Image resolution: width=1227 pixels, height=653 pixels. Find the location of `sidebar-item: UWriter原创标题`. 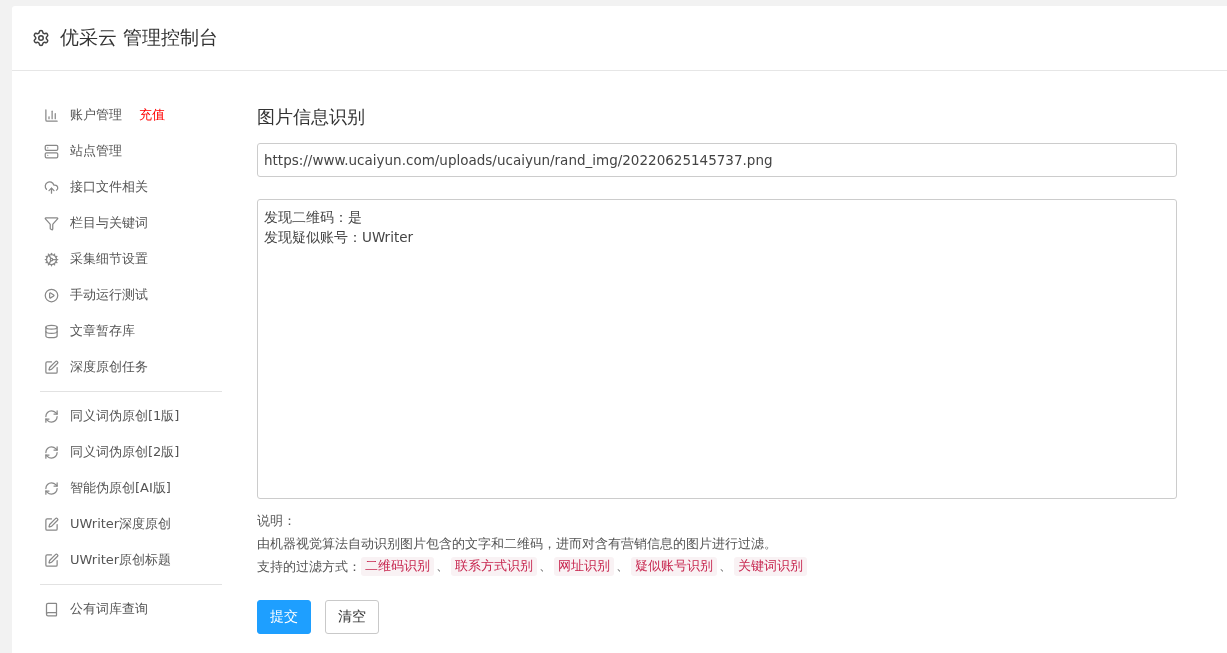

sidebar-item: UWriter原创标题 is located at coordinates (121, 560).